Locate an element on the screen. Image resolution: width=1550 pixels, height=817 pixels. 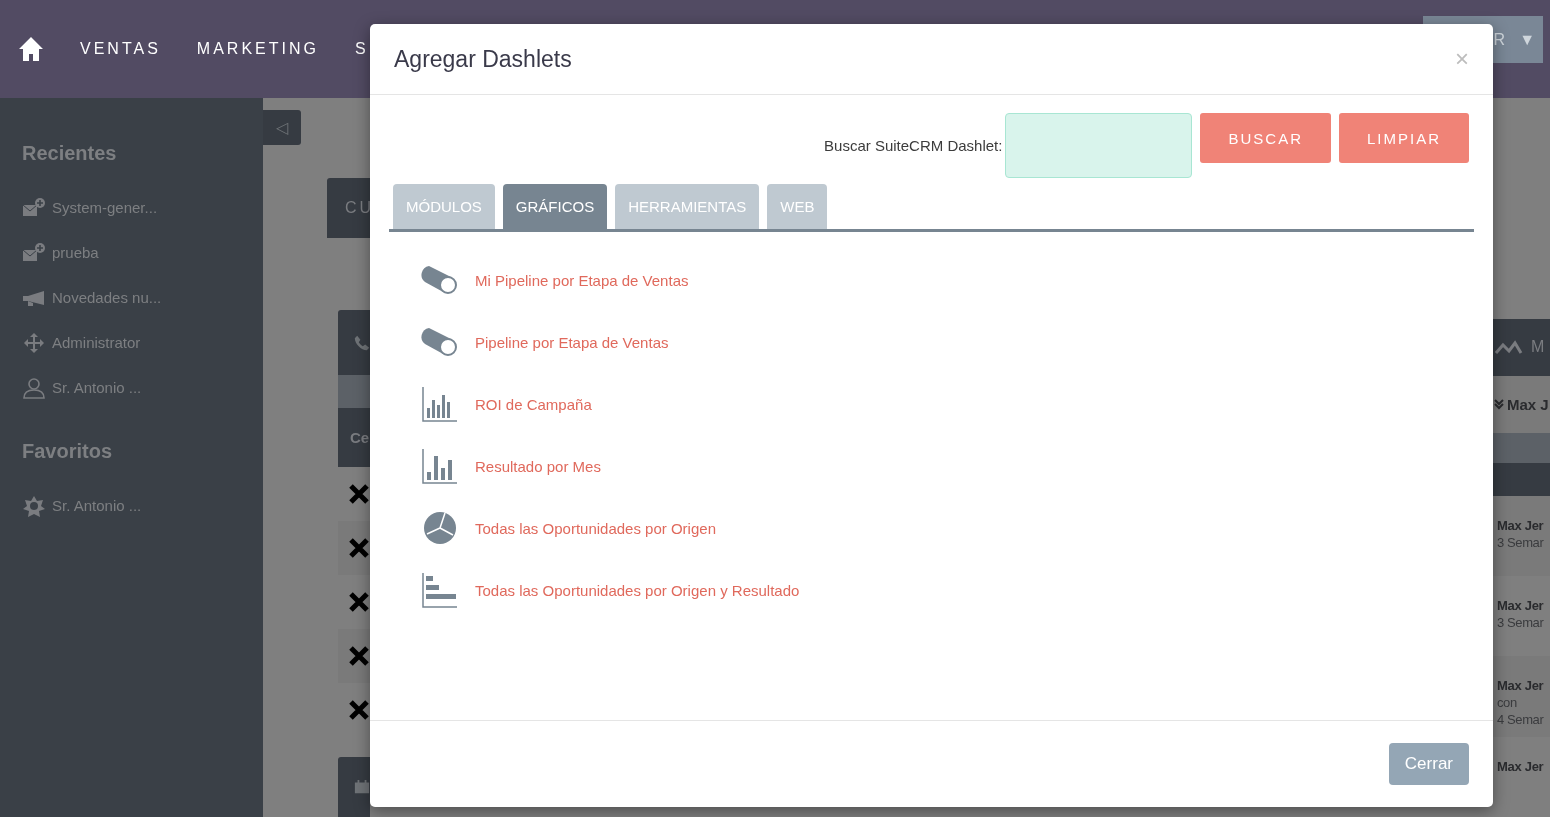
column-header: Ce is located at coordinates (354, 437).